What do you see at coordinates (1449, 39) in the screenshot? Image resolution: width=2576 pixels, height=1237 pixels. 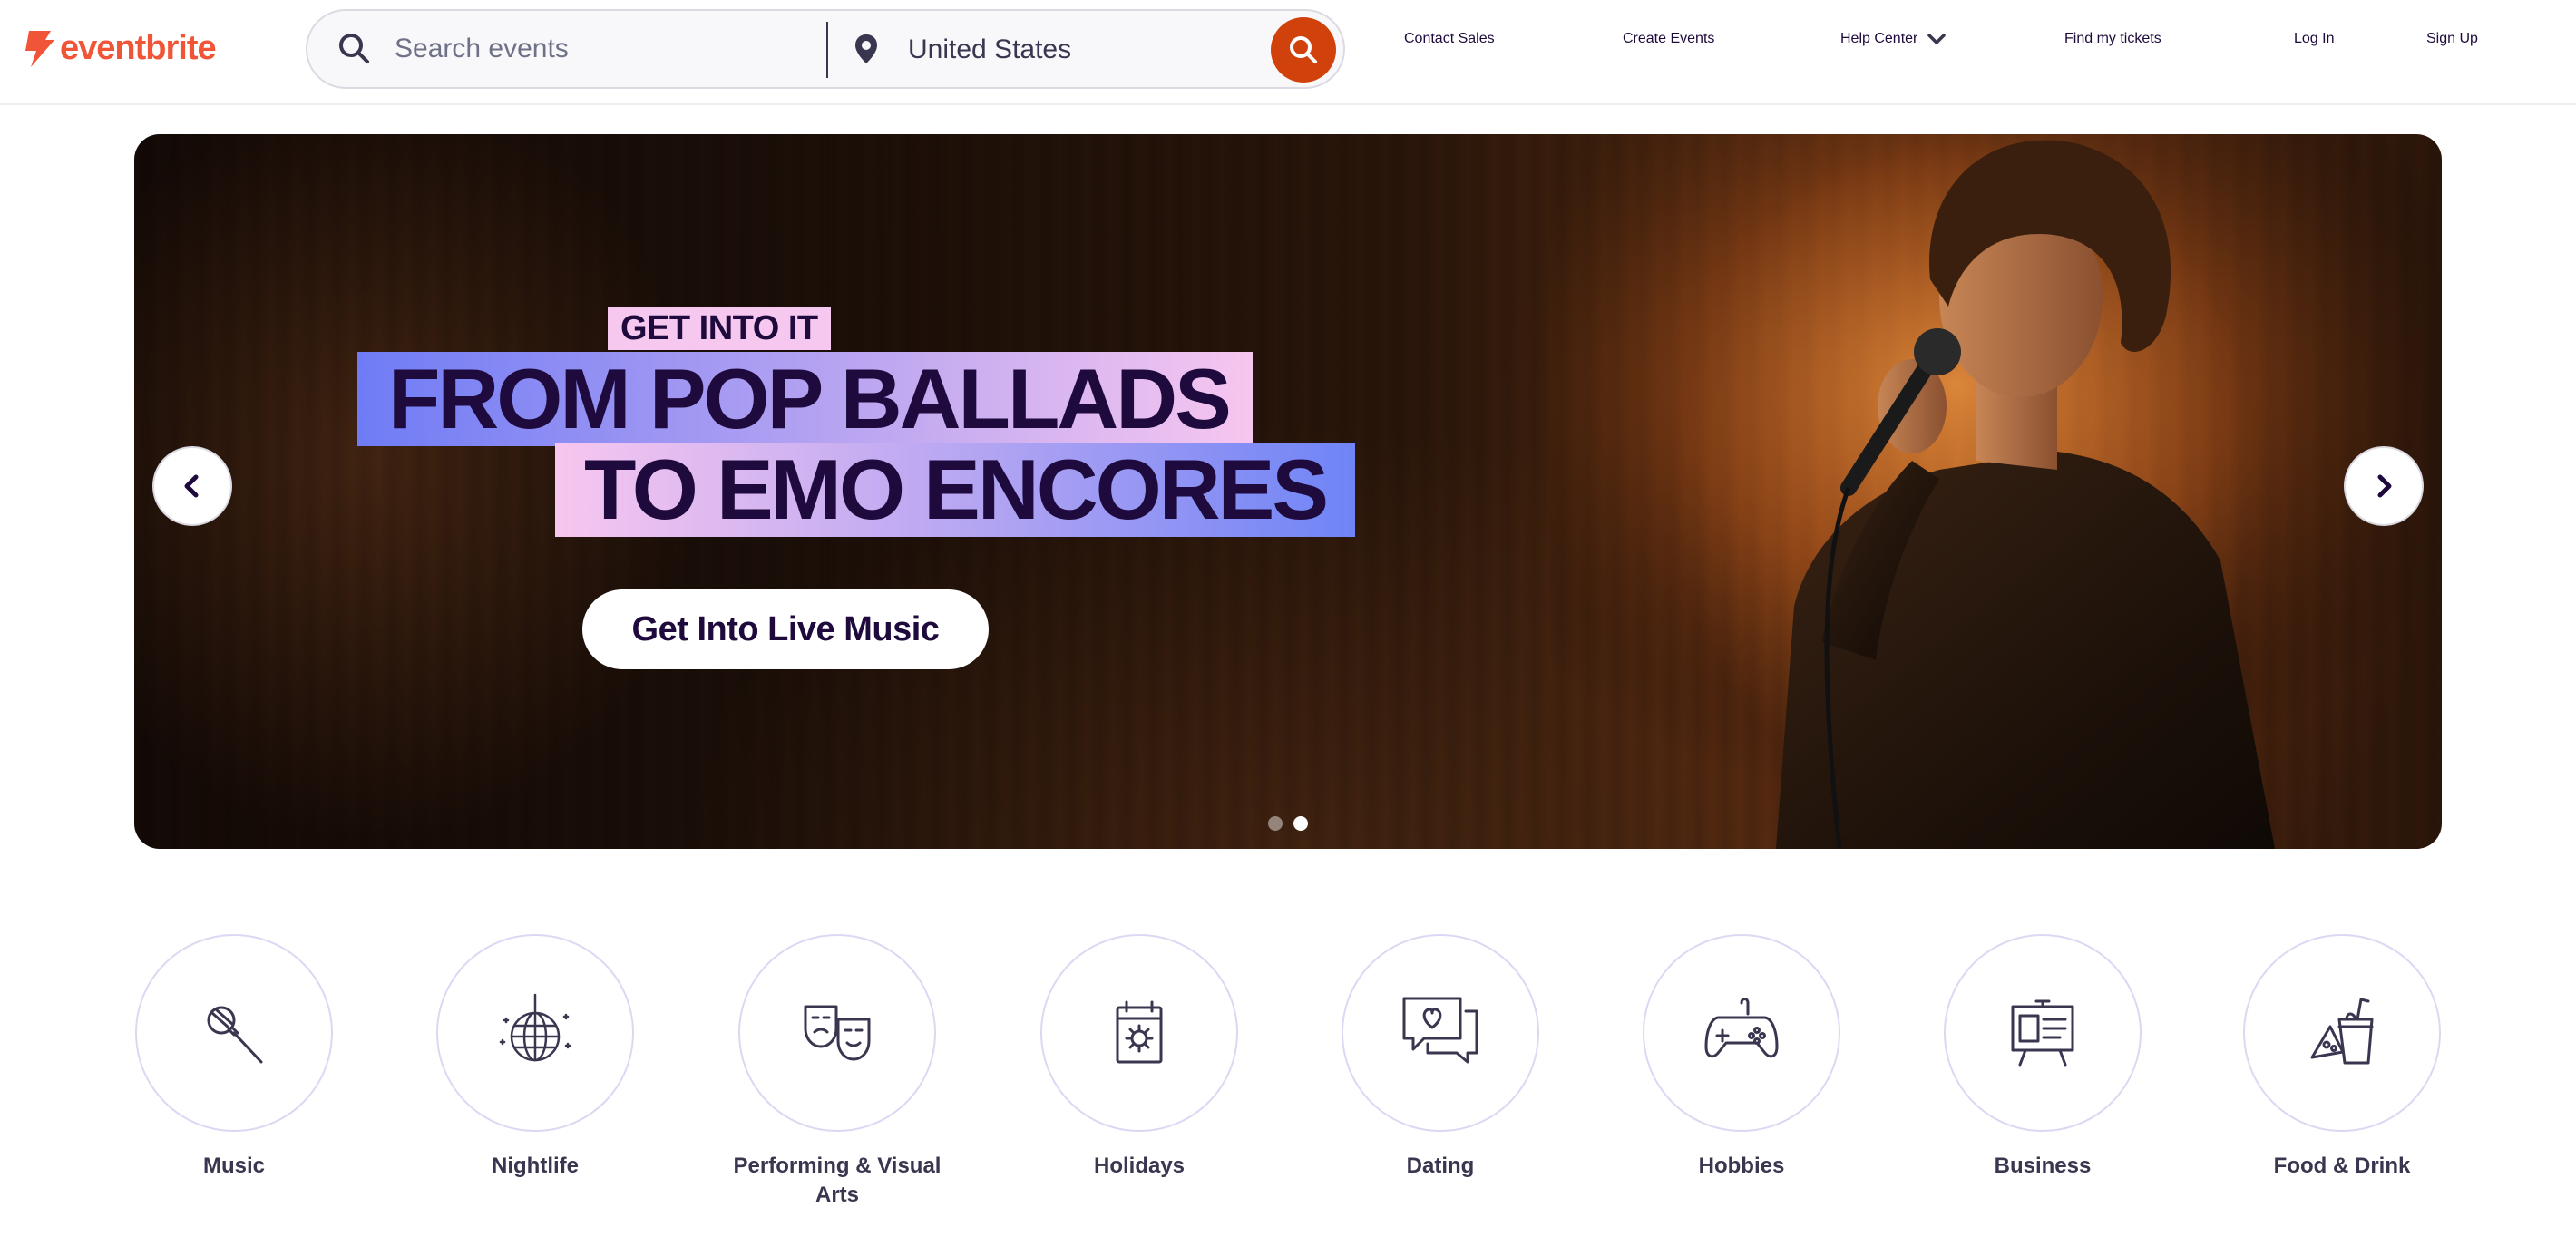 I see `nav-contact-sales: Contact Sales` at bounding box center [1449, 39].